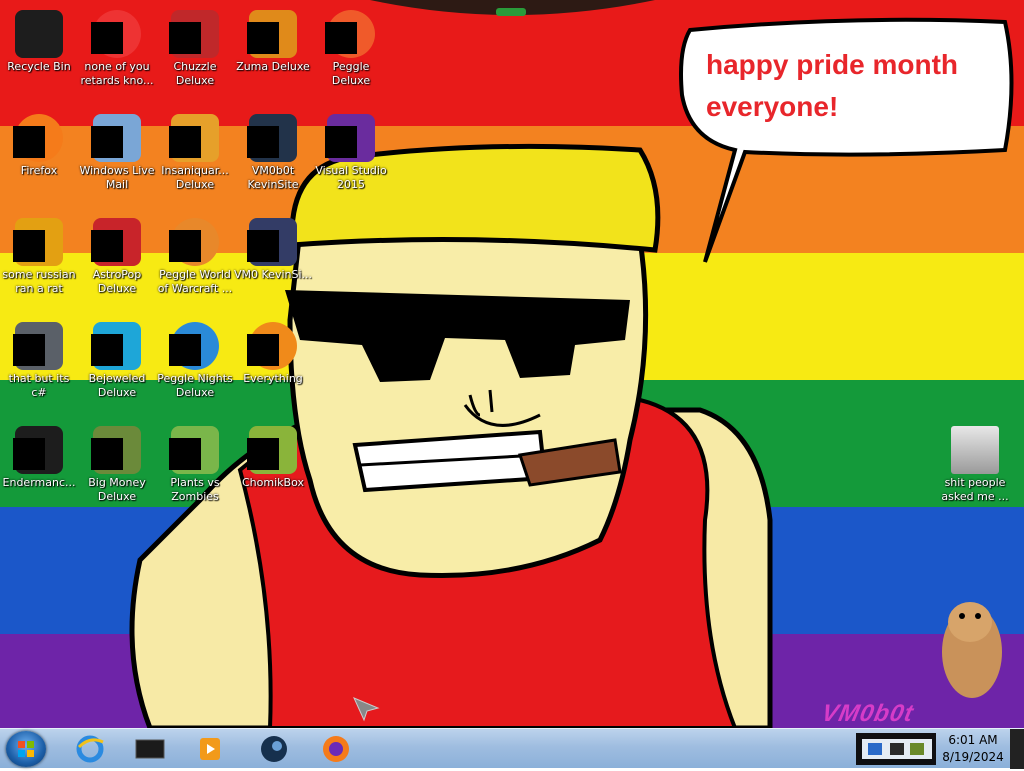  I want to click on steam-icon, so click(274, 749).